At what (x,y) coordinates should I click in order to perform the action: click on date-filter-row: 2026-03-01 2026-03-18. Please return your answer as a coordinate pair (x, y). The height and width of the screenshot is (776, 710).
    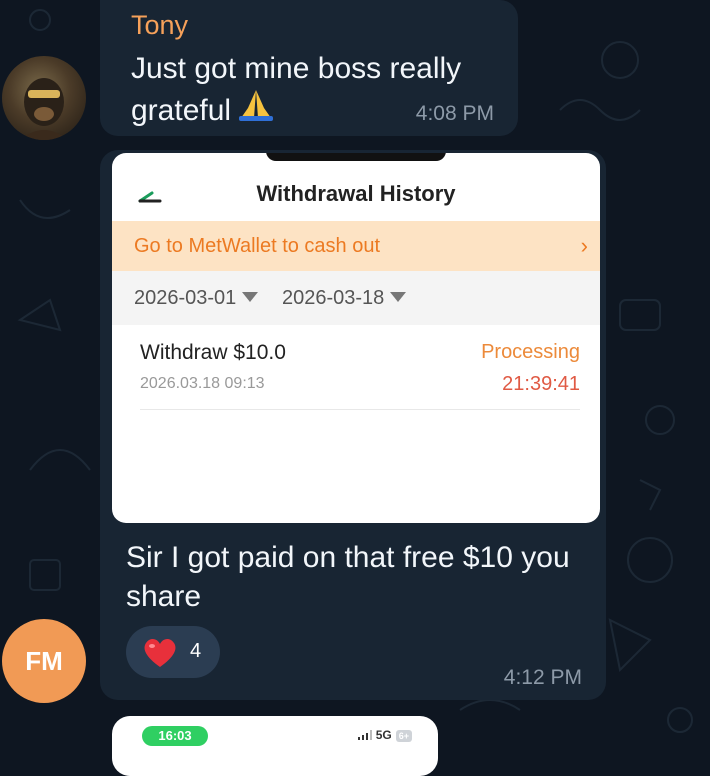
    Looking at the image, I should click on (356, 298).